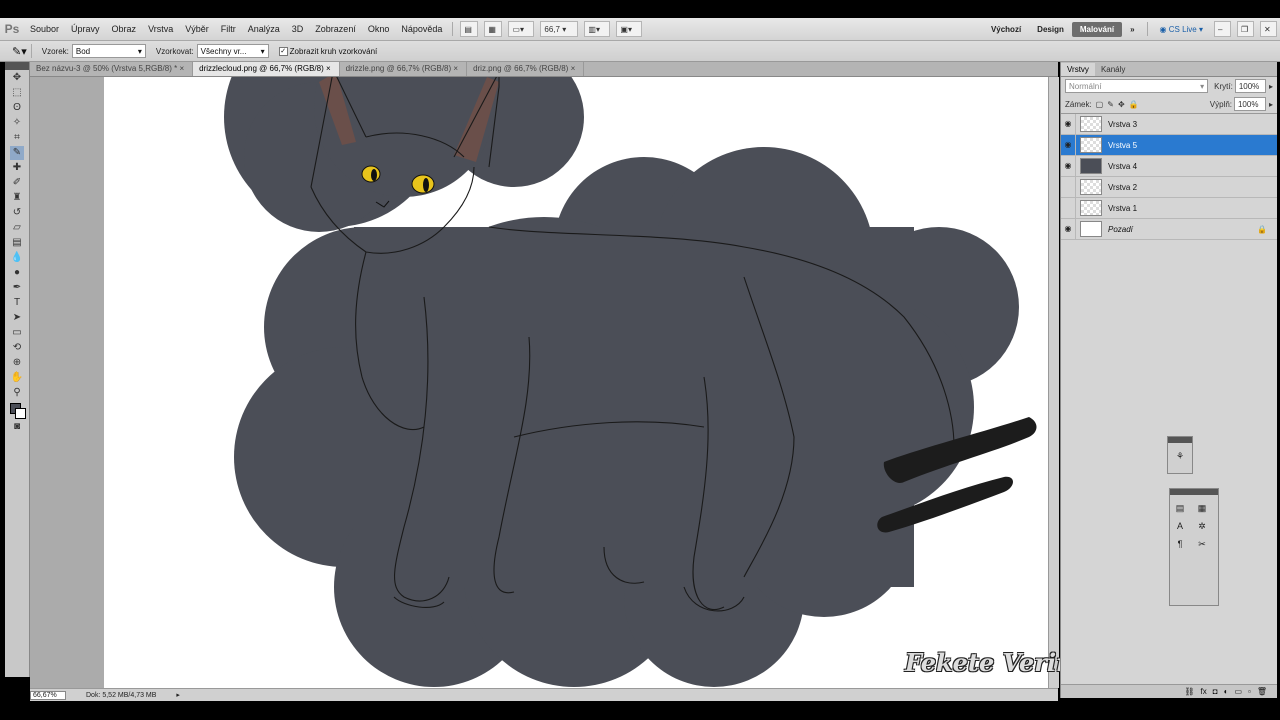 This screenshot has width=1280, height=720. I want to click on quick-mask-icon: ◙, so click(17, 427).